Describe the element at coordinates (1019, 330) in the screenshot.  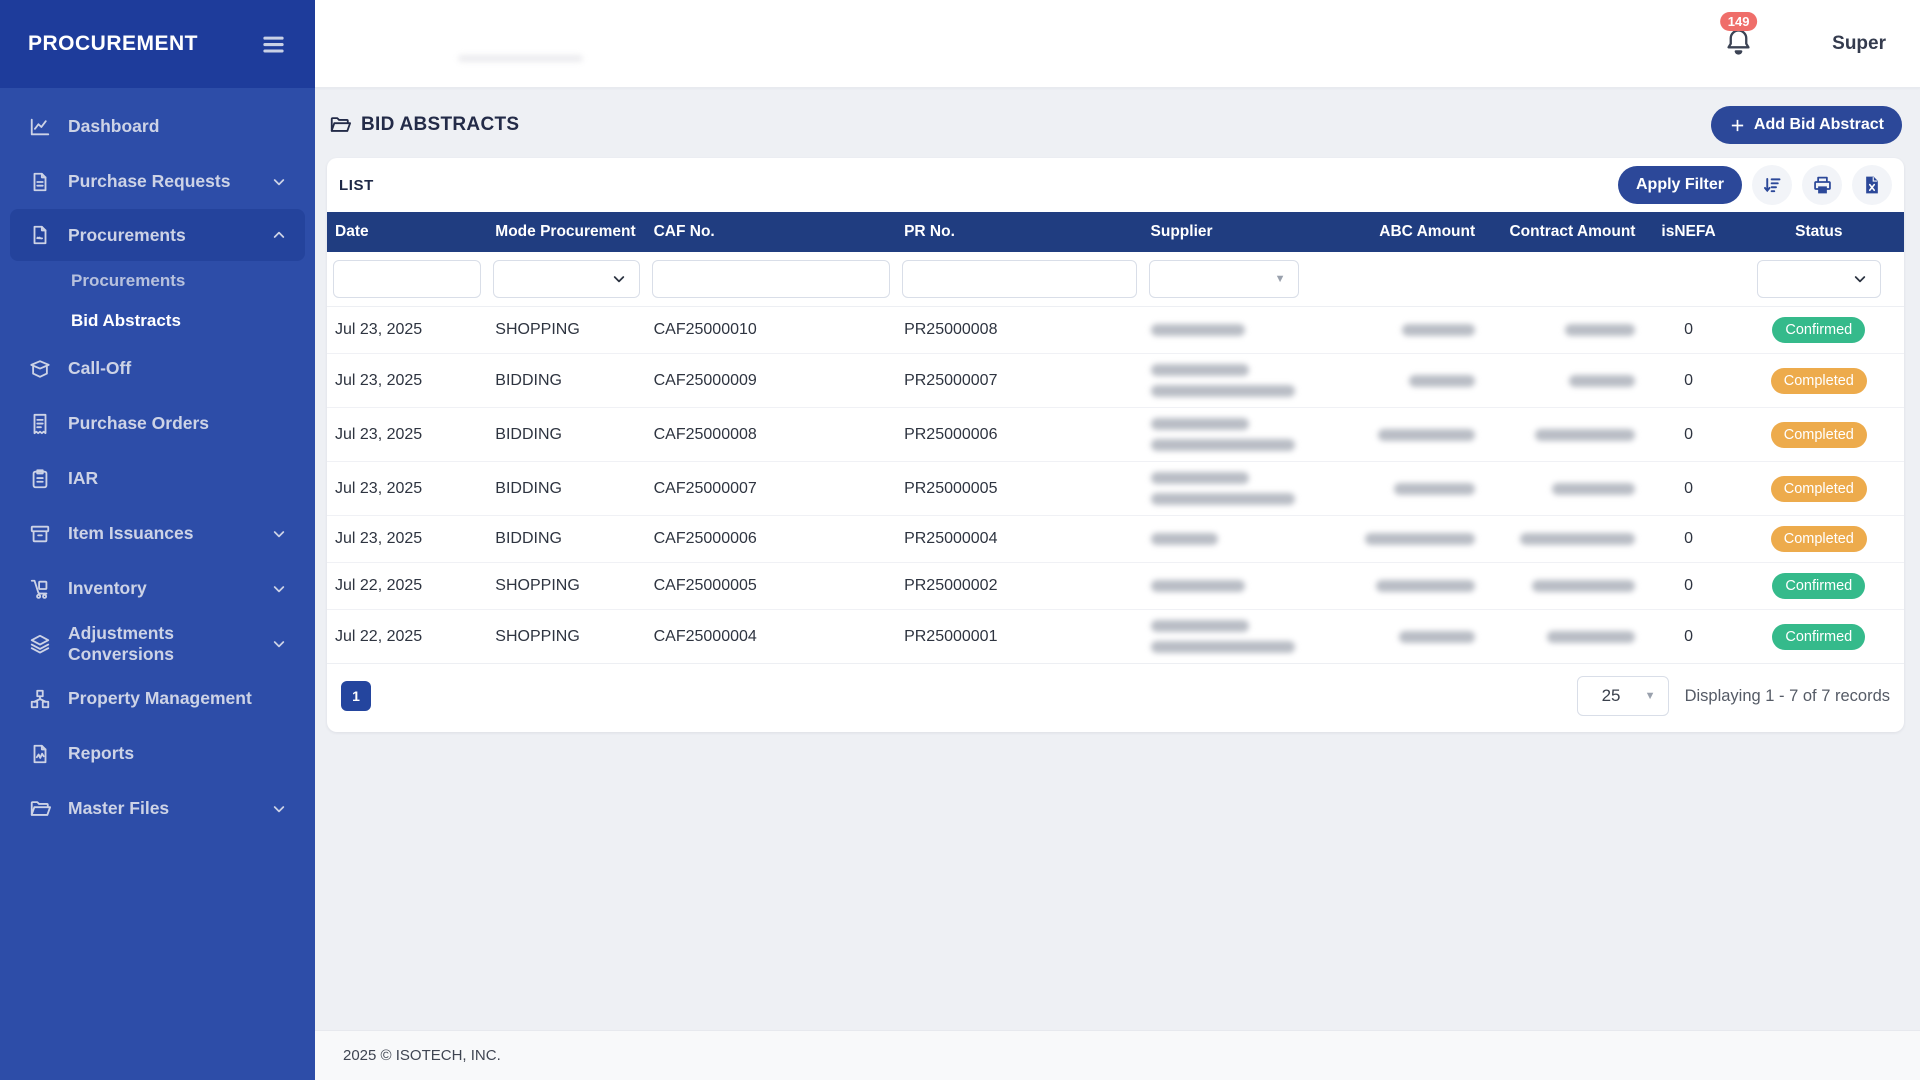
I see `cell-pr-no: PR25000008` at that location.